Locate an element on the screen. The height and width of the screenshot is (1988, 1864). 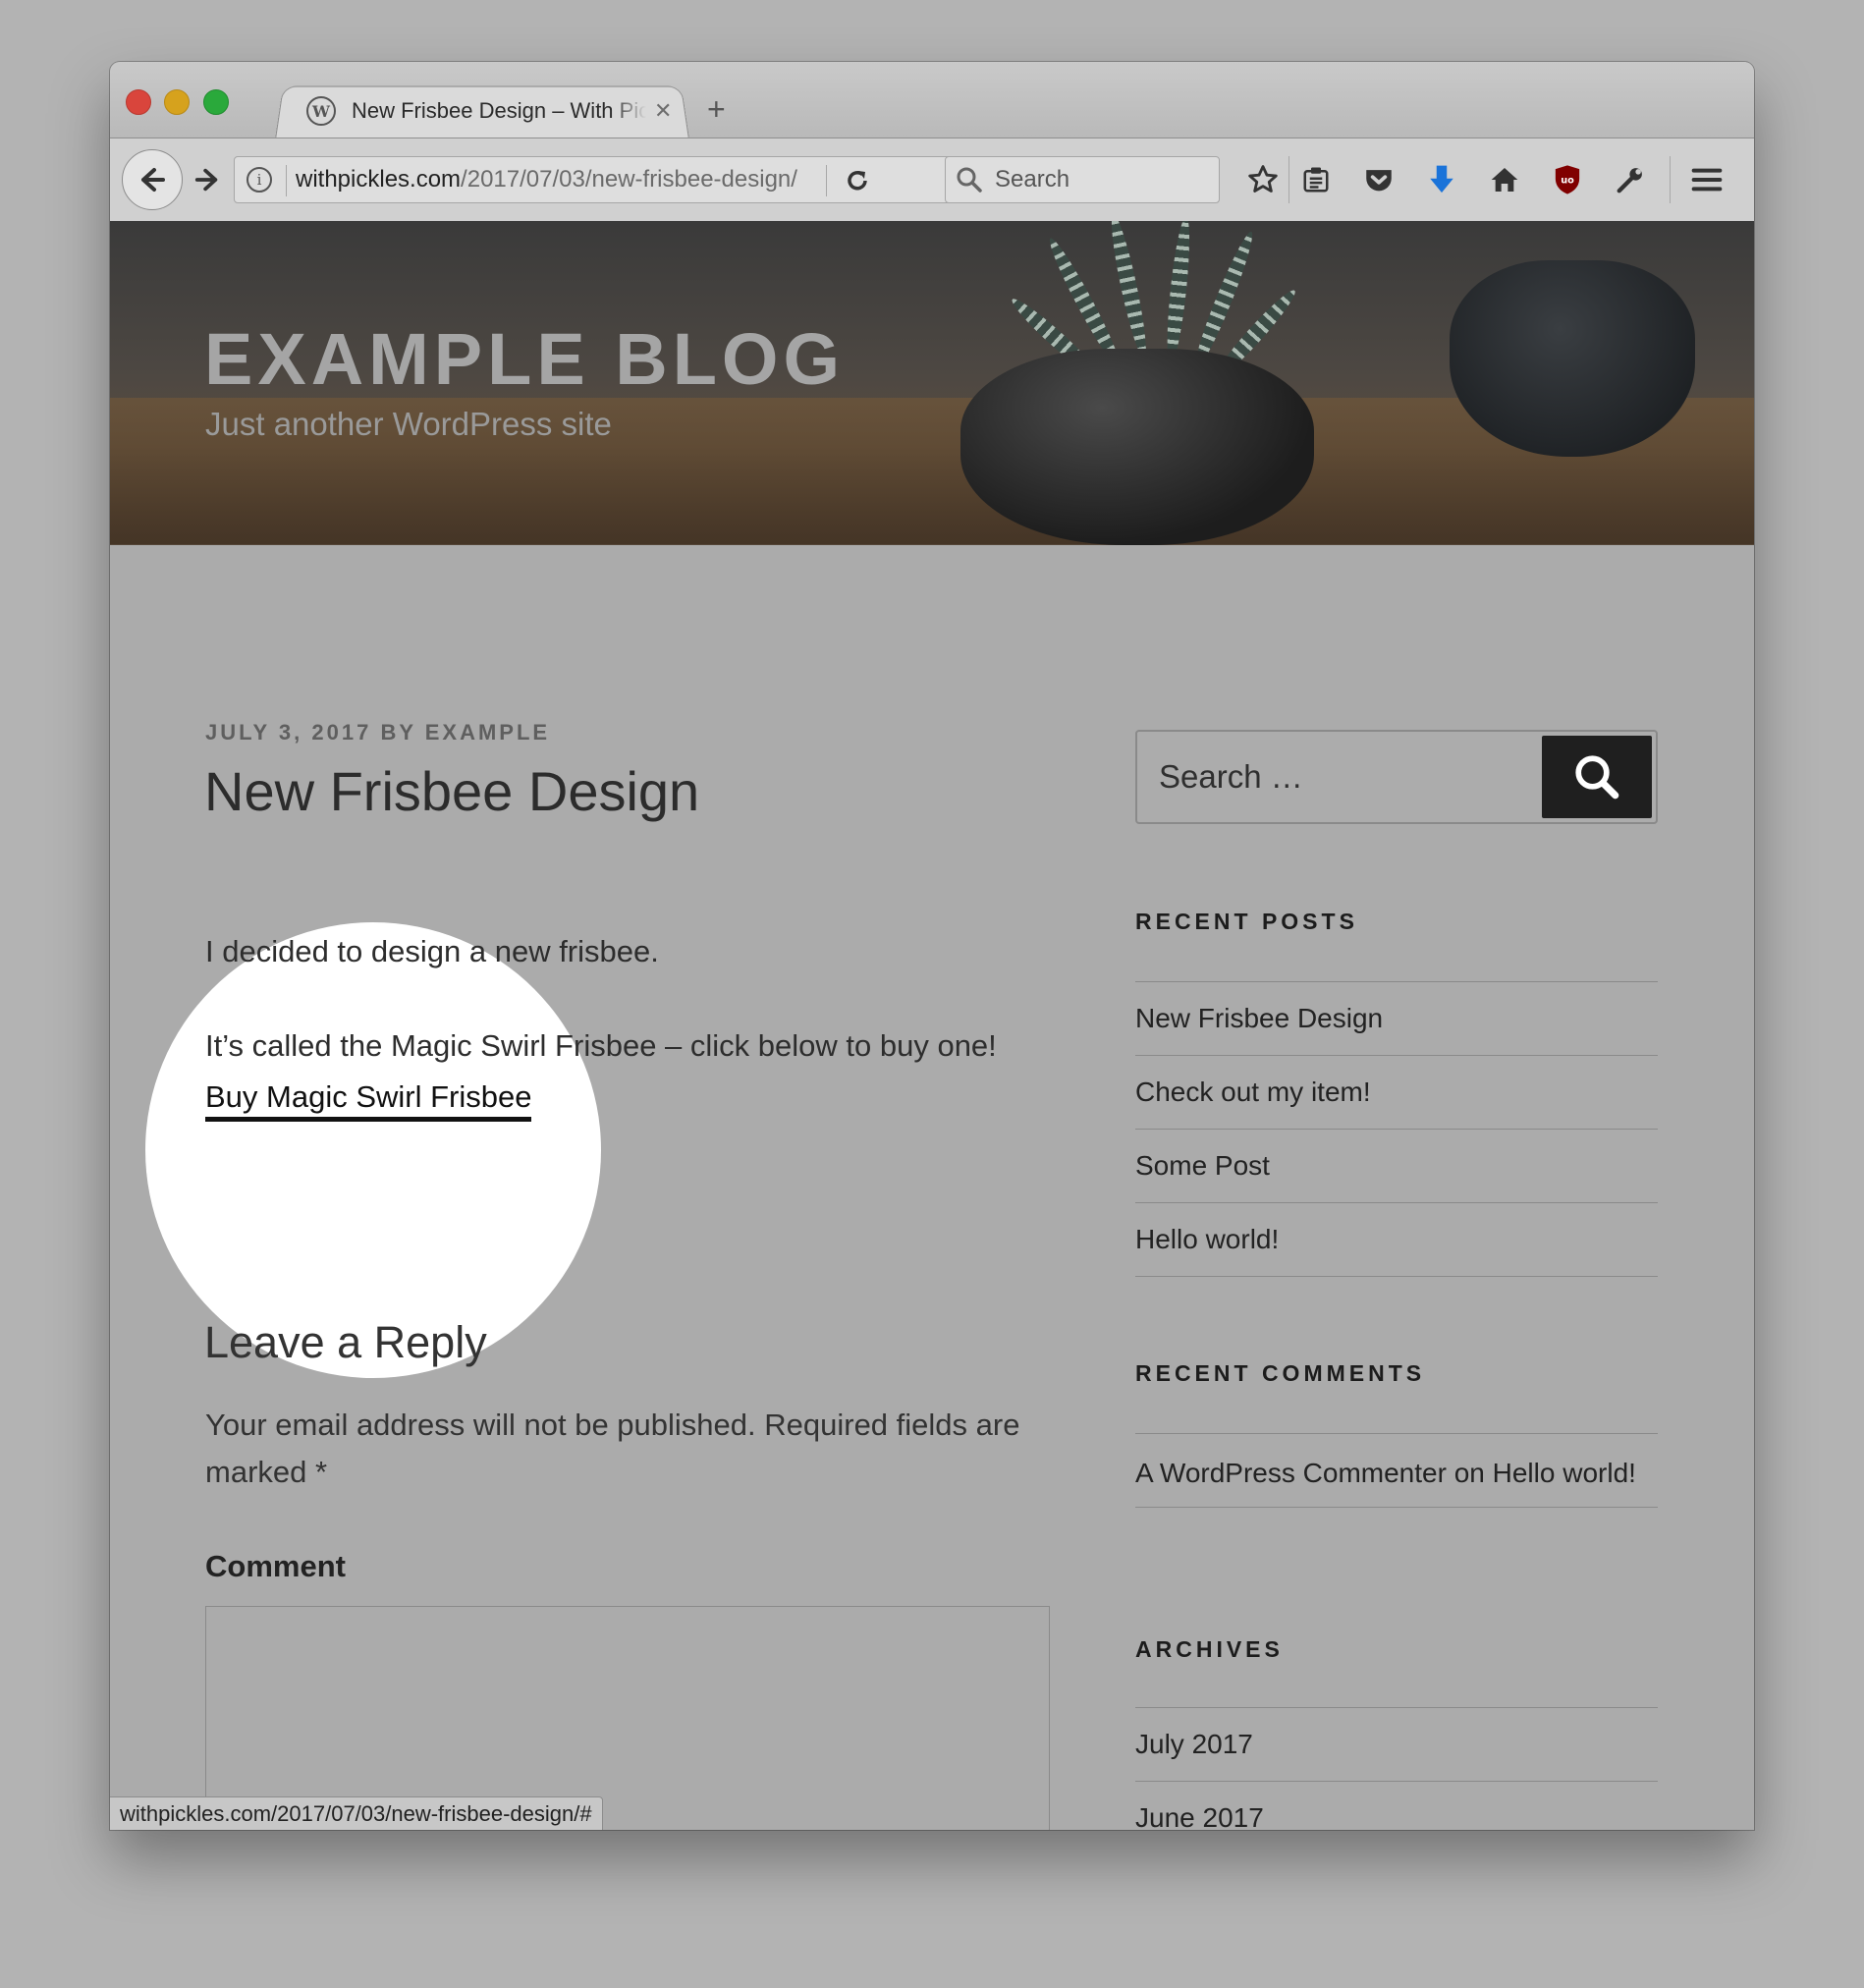
star-icon is located at coordinates (1263, 179).